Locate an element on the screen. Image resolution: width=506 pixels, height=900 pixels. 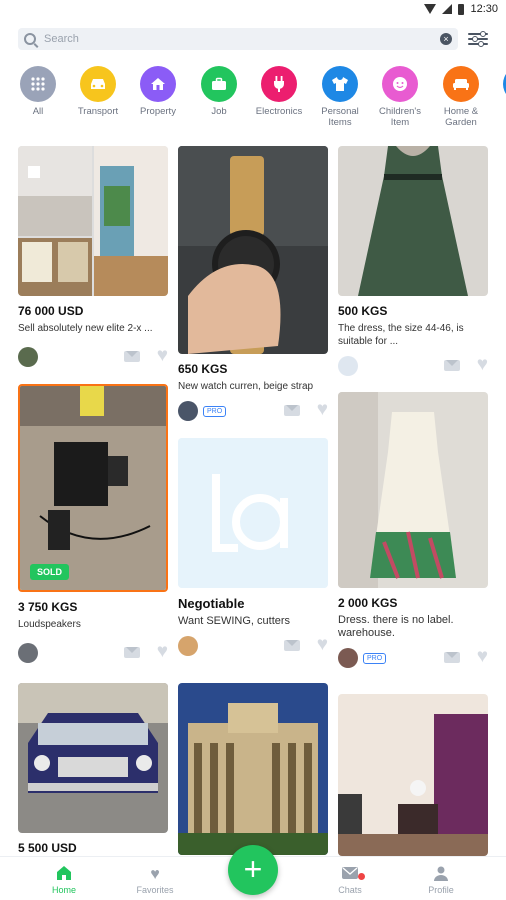
user-icon is located at coordinates (441, 875).